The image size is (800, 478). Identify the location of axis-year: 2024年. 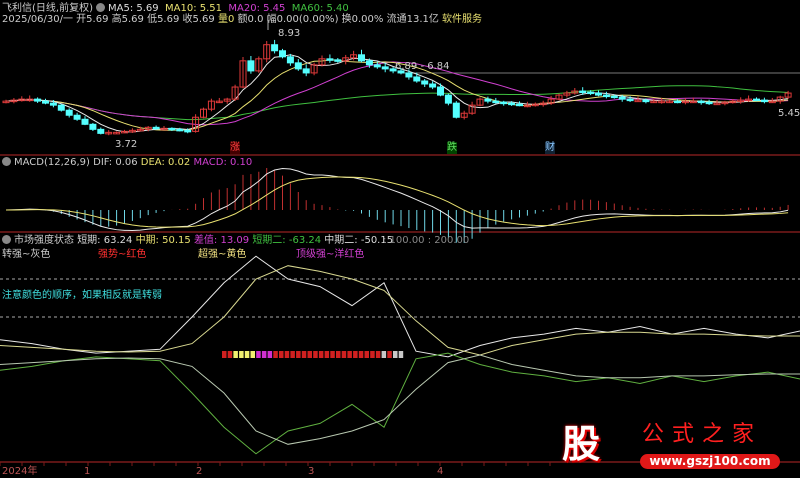
(20, 471).